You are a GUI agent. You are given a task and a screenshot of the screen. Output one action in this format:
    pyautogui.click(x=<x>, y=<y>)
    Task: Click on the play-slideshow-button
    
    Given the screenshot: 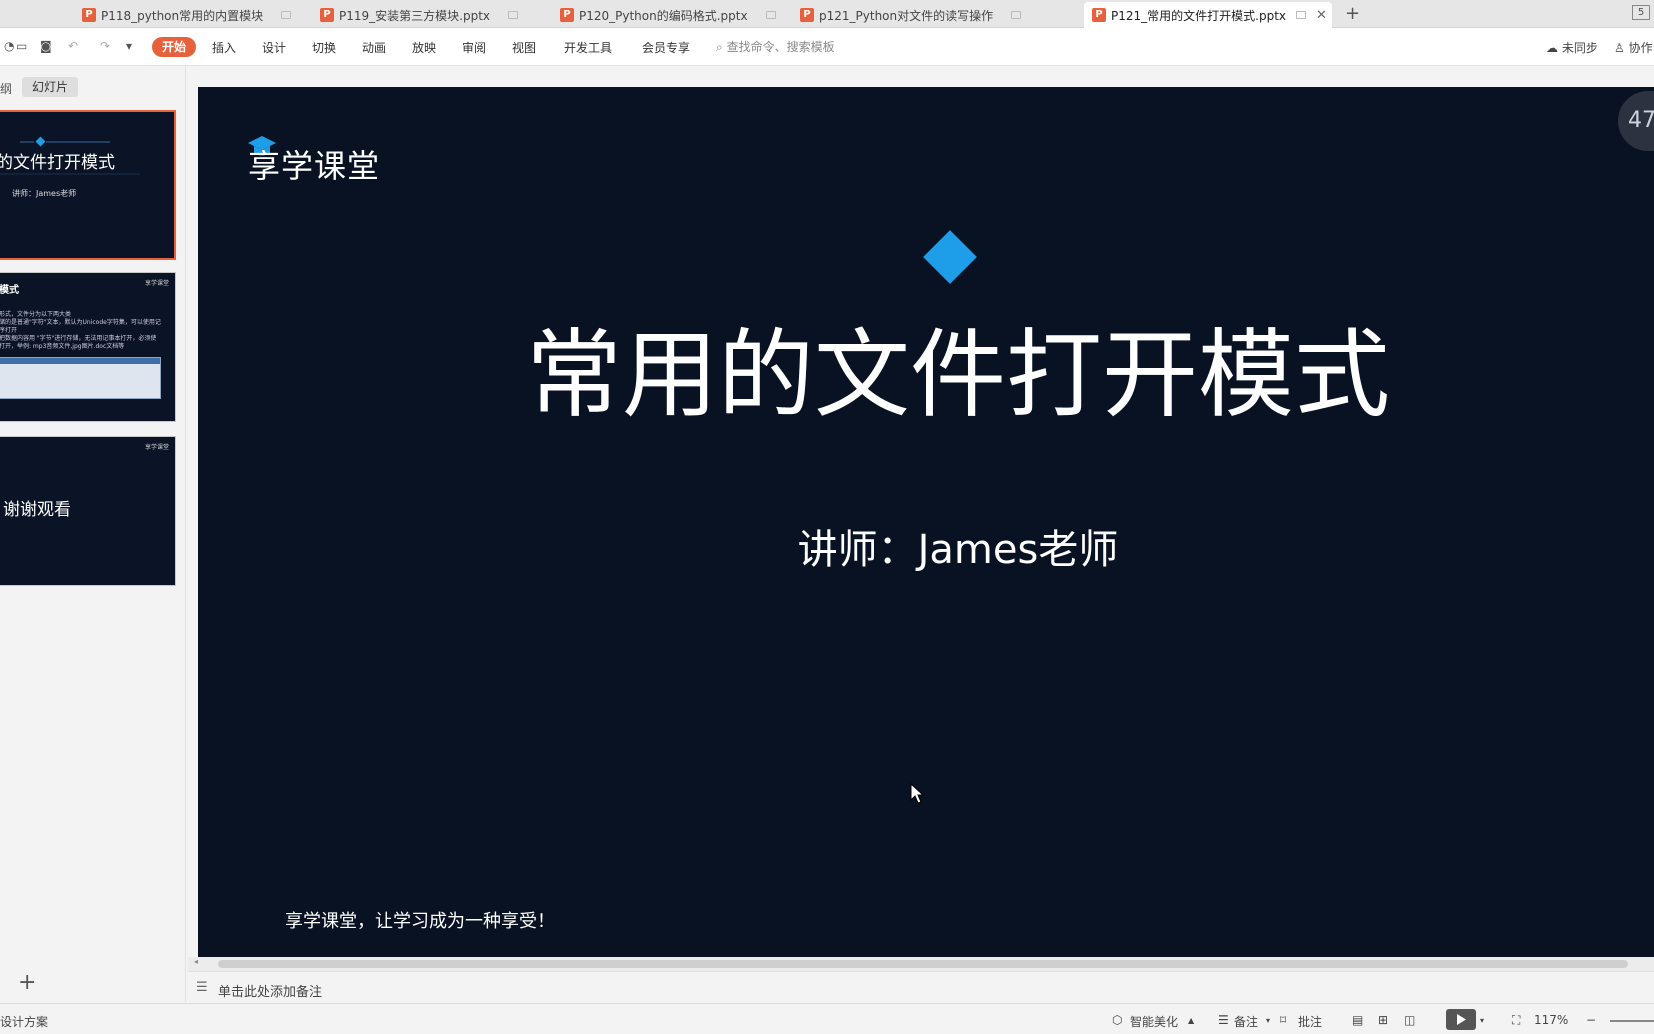 What is the action you would take?
    pyautogui.click(x=1461, y=1019)
    